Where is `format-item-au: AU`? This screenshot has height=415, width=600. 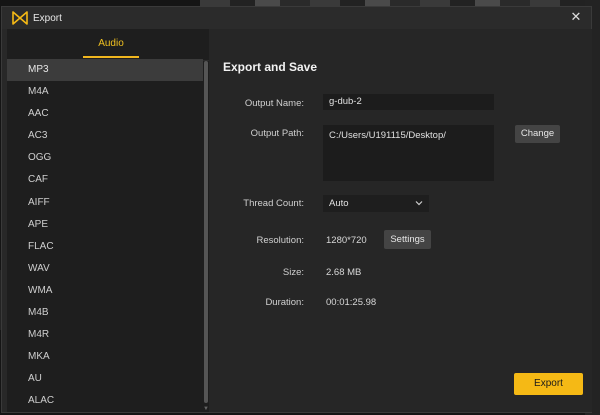
format-item-au: AU is located at coordinates (105, 379).